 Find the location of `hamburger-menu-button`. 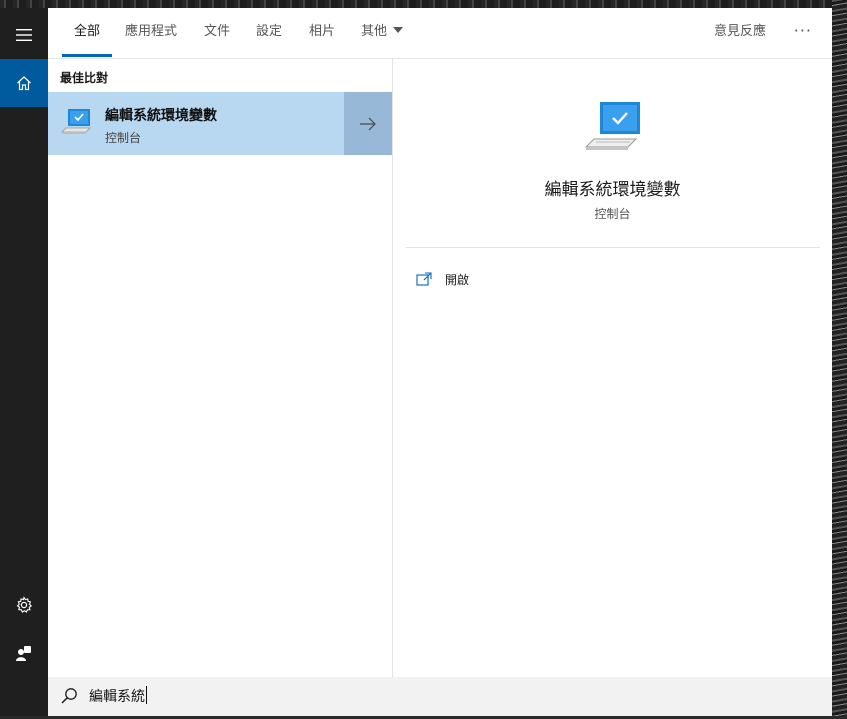

hamburger-menu-button is located at coordinates (24, 35).